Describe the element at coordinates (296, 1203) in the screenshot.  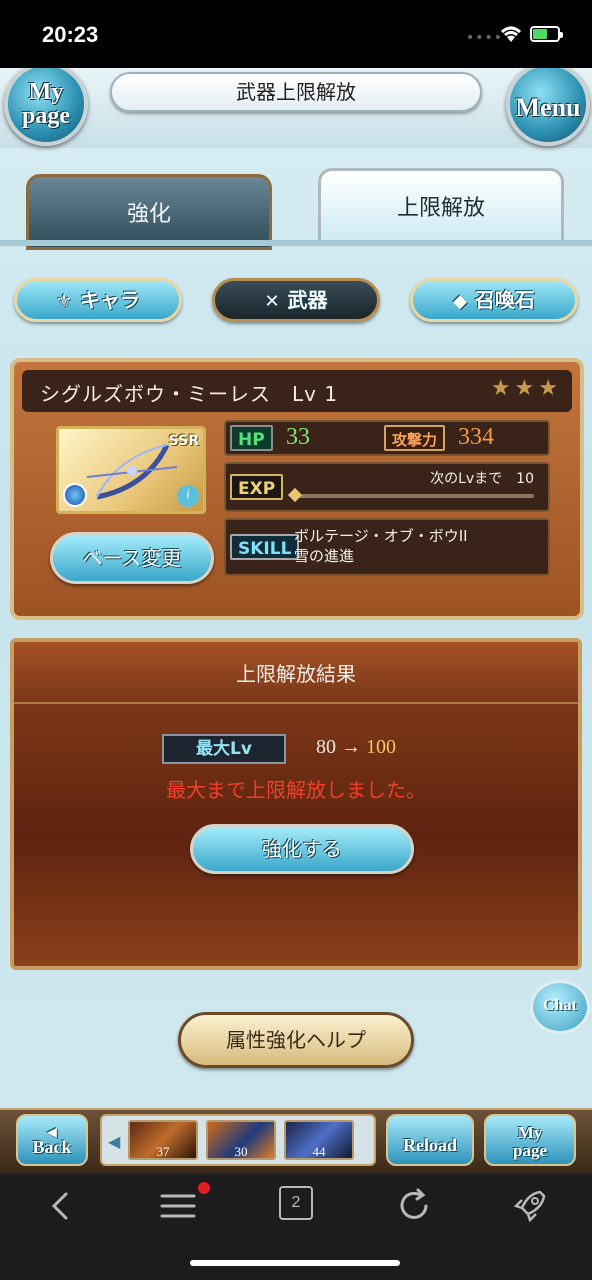
I see `tab-count-button: 2` at that location.